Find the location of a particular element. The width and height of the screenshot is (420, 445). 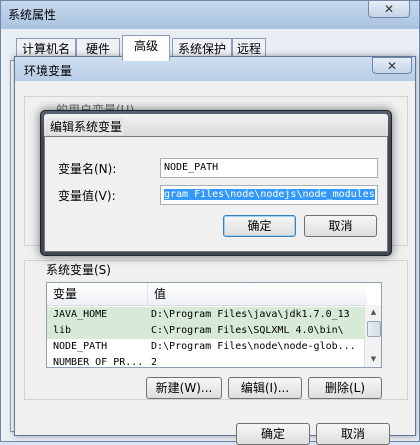

env-close-button: ✕ is located at coordinates (392, 65).